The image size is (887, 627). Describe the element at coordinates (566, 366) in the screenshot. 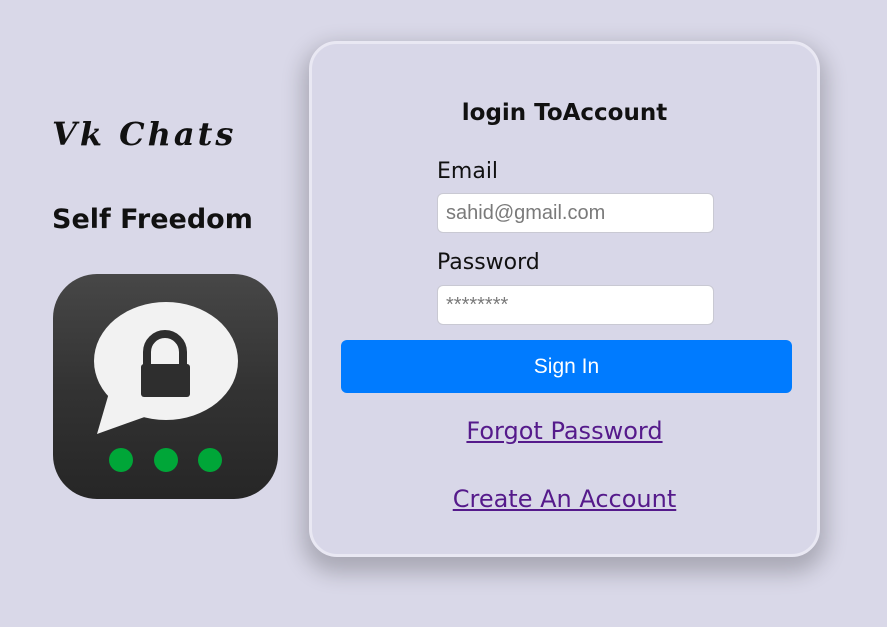

I see `signin-button: Sign In` at that location.